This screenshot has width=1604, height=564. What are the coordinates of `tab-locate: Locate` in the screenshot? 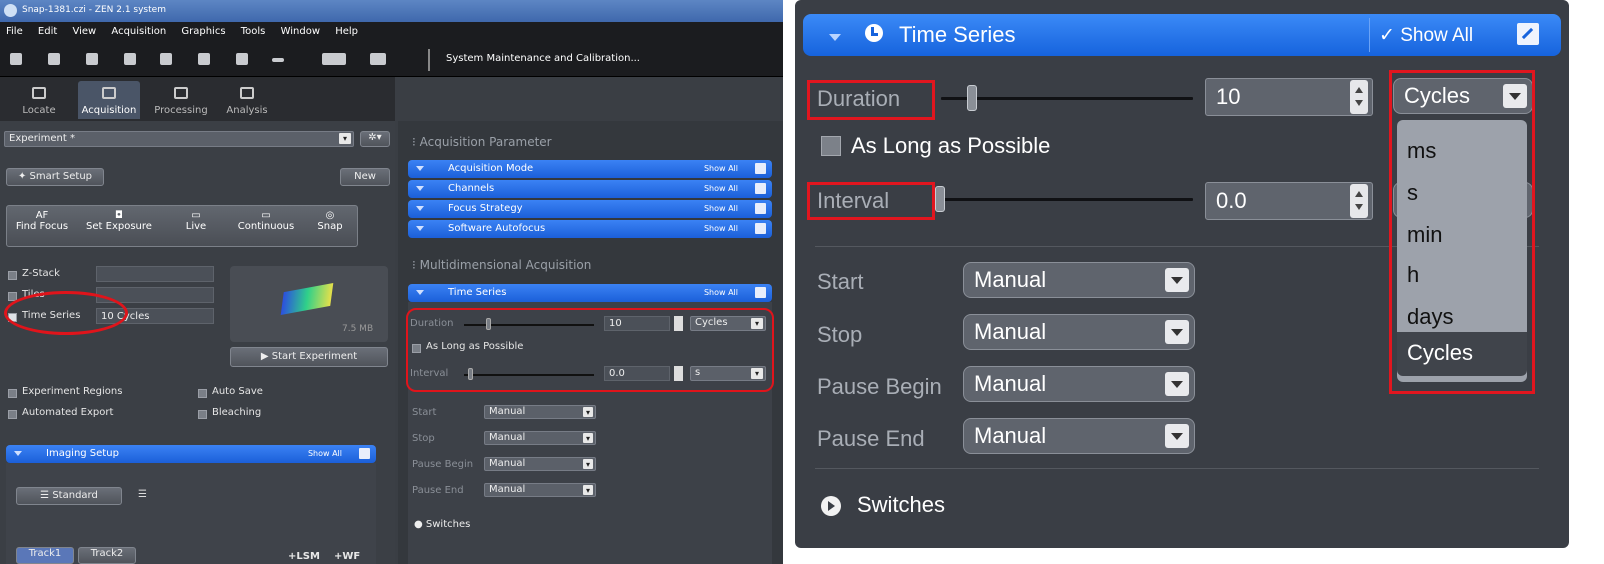 It's located at (39, 100).